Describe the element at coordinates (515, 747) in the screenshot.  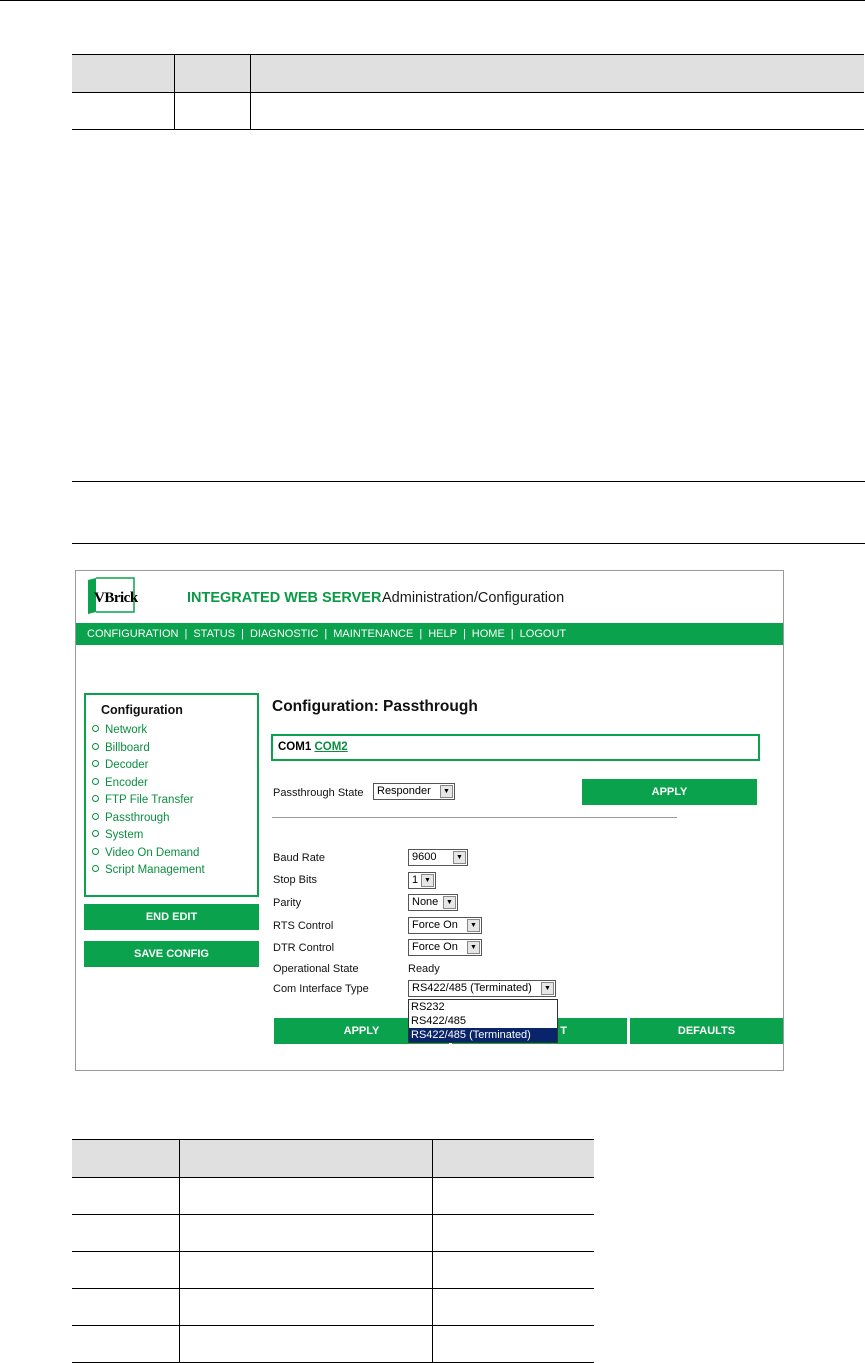
I see `com-port-tabs: COM1 COM2` at that location.